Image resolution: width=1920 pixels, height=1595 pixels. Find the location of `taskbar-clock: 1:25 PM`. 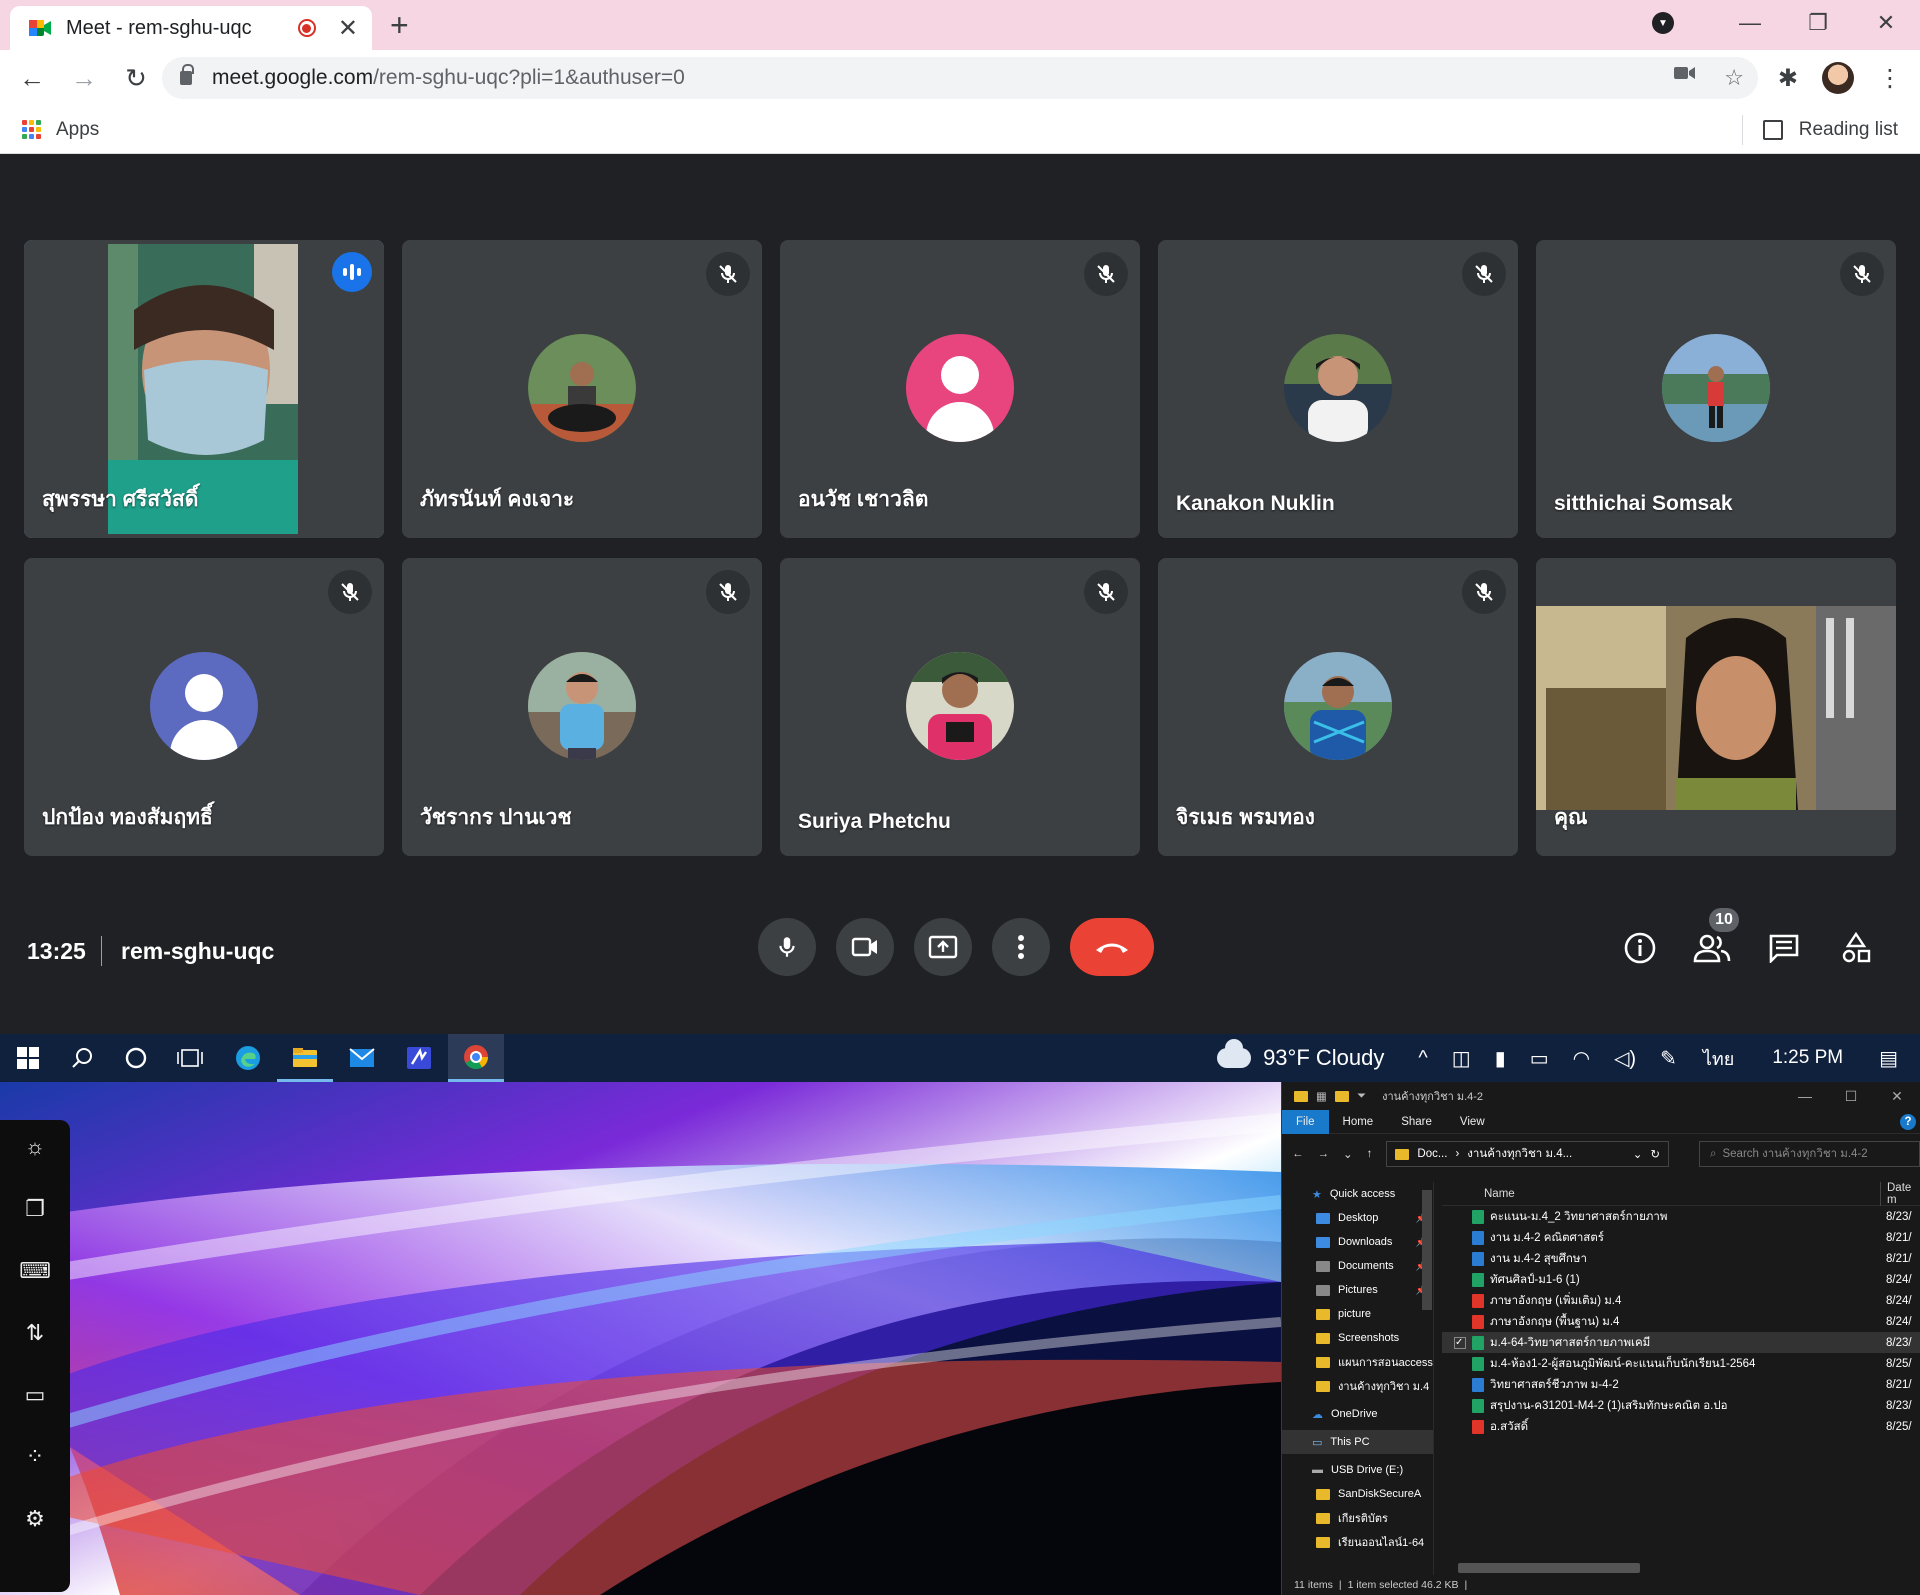

taskbar-clock: 1:25 PM is located at coordinates (1807, 1058).